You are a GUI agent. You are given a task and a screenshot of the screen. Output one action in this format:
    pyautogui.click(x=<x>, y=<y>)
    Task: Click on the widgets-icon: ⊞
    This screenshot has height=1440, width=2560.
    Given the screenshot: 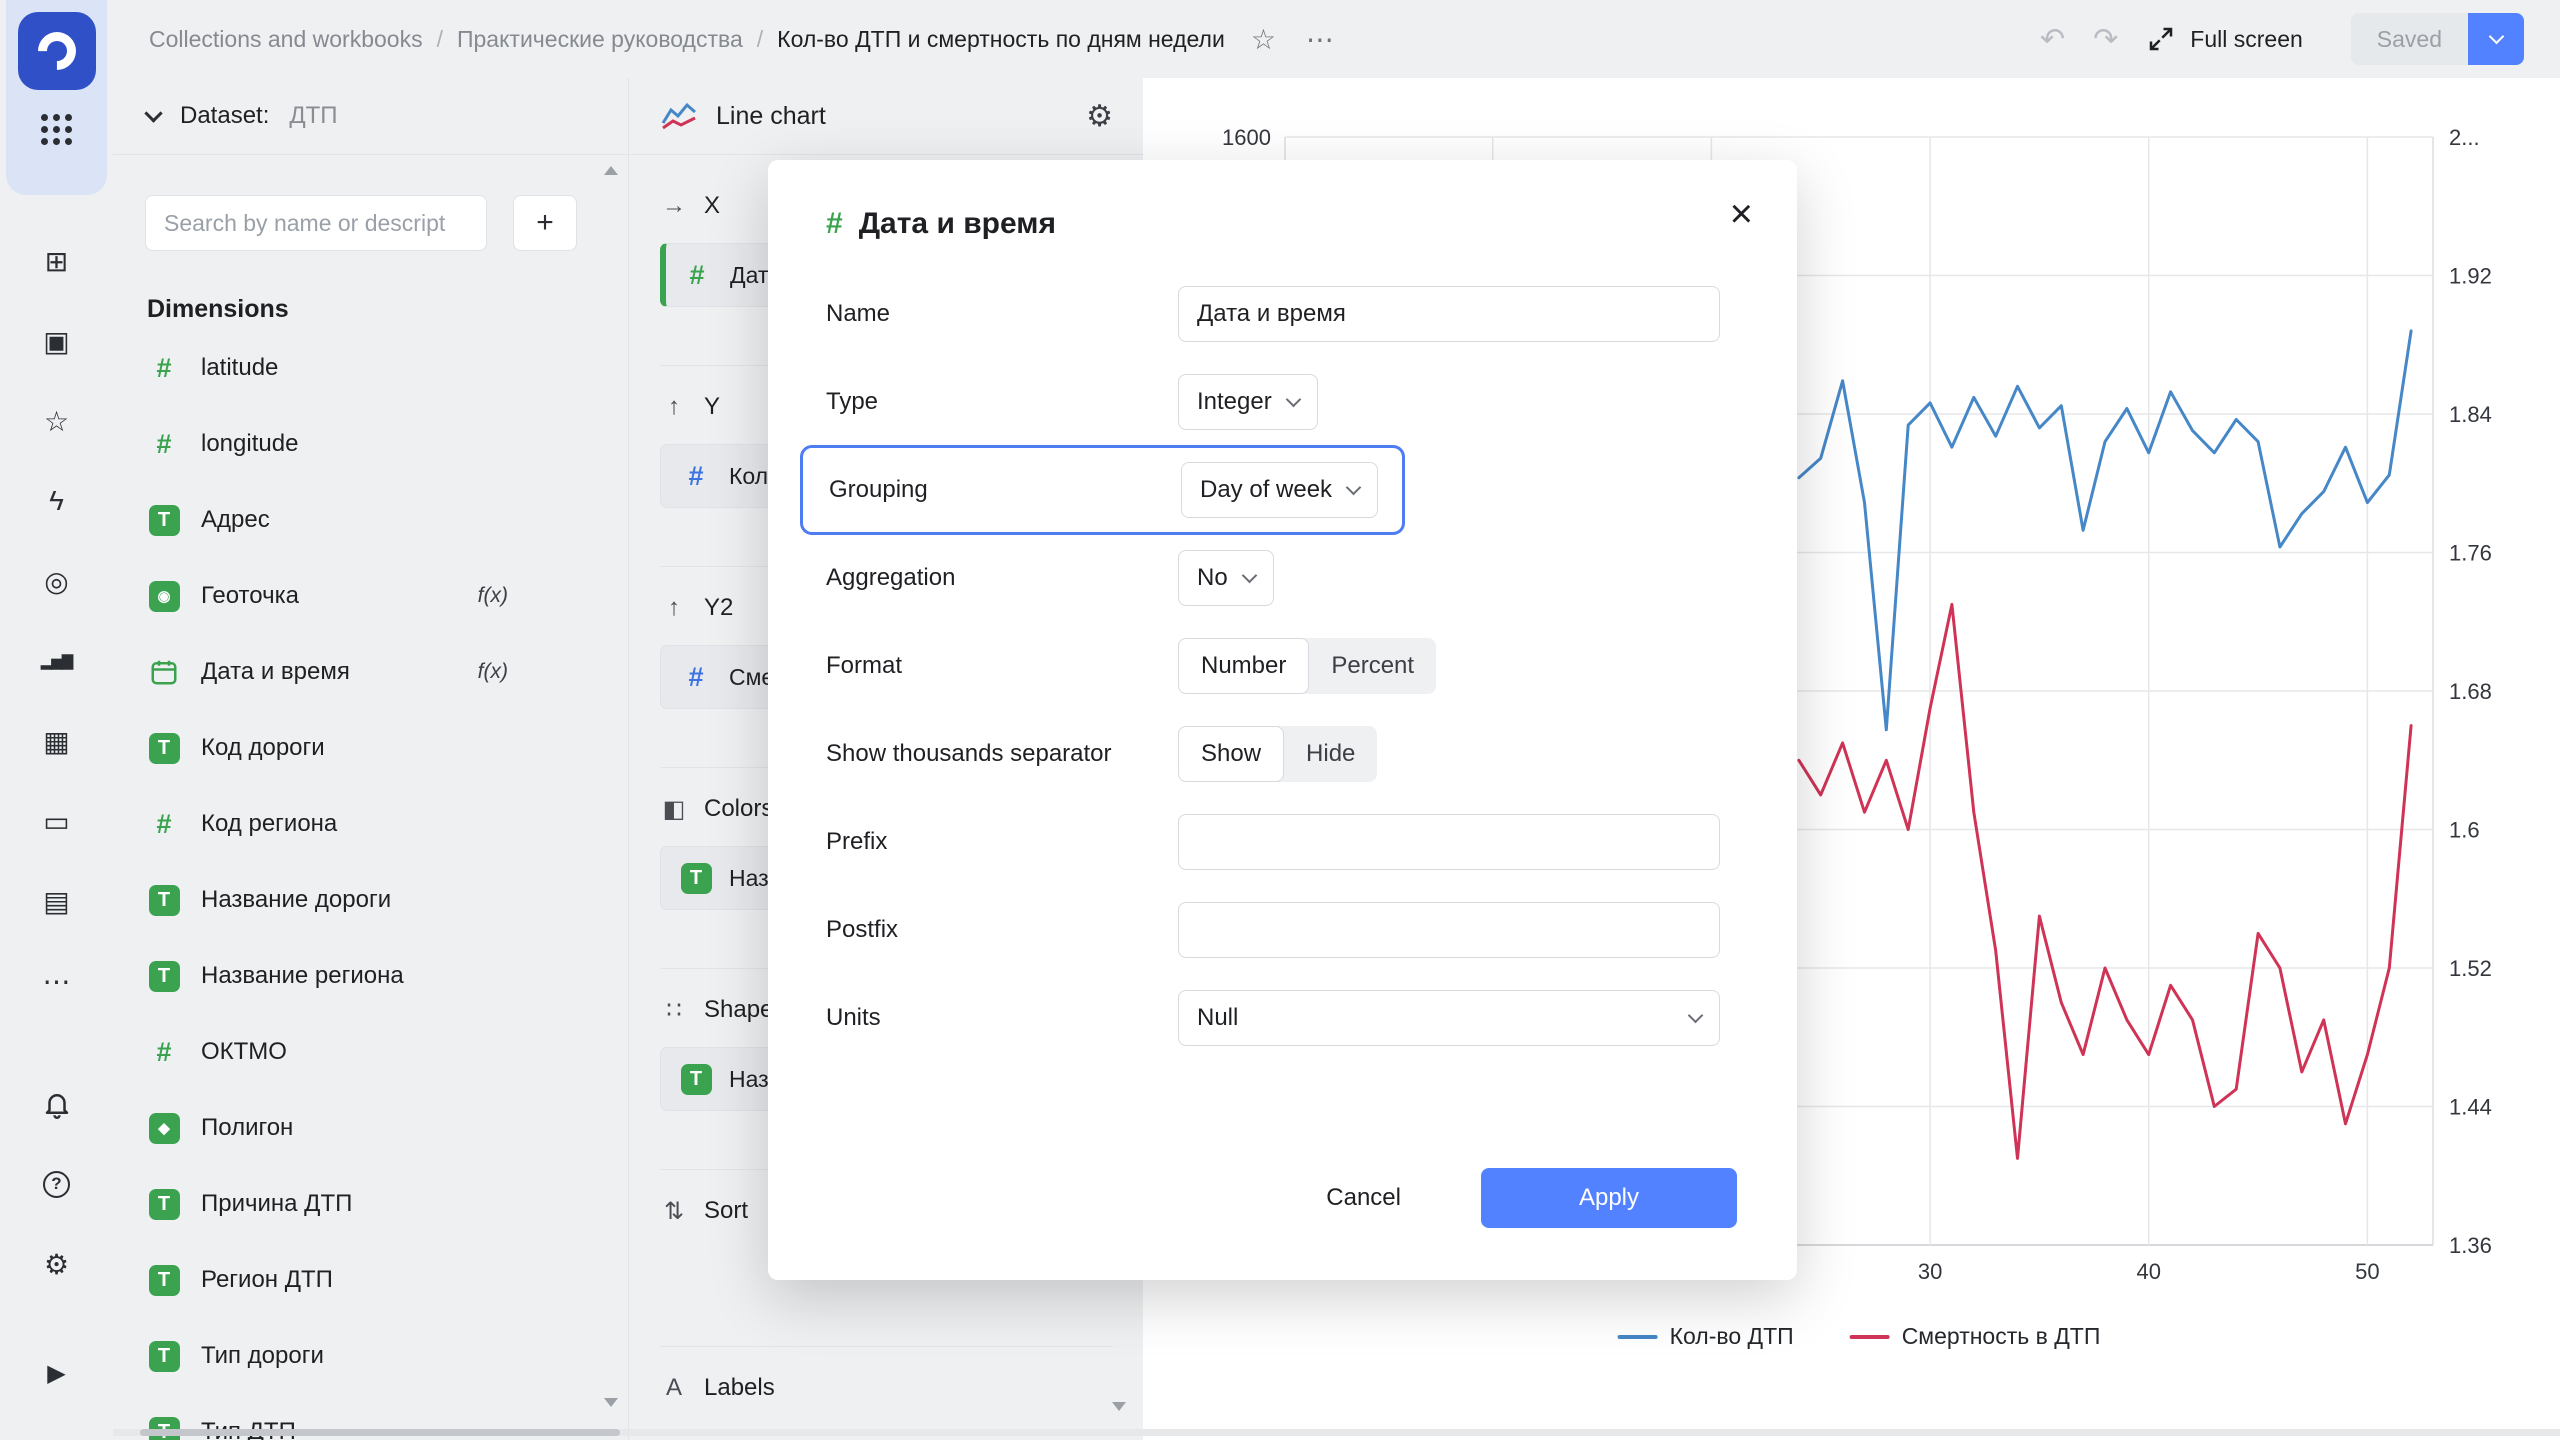 What is the action you would take?
    pyautogui.click(x=57, y=261)
    